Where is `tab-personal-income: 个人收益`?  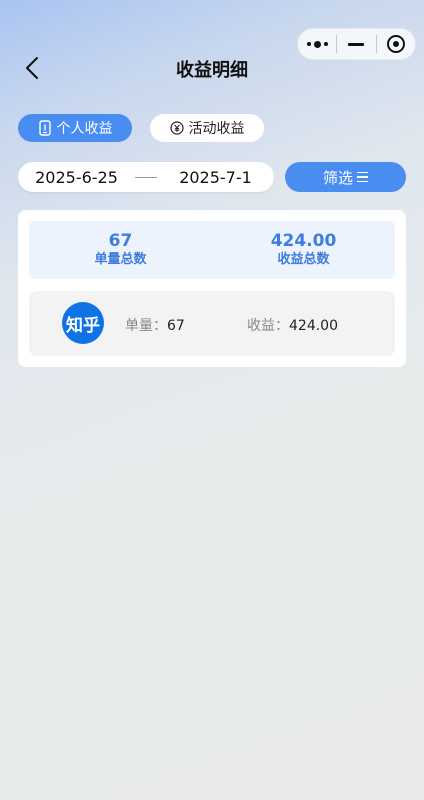
tab-personal-income: 个人收益 is located at coordinates (75, 128).